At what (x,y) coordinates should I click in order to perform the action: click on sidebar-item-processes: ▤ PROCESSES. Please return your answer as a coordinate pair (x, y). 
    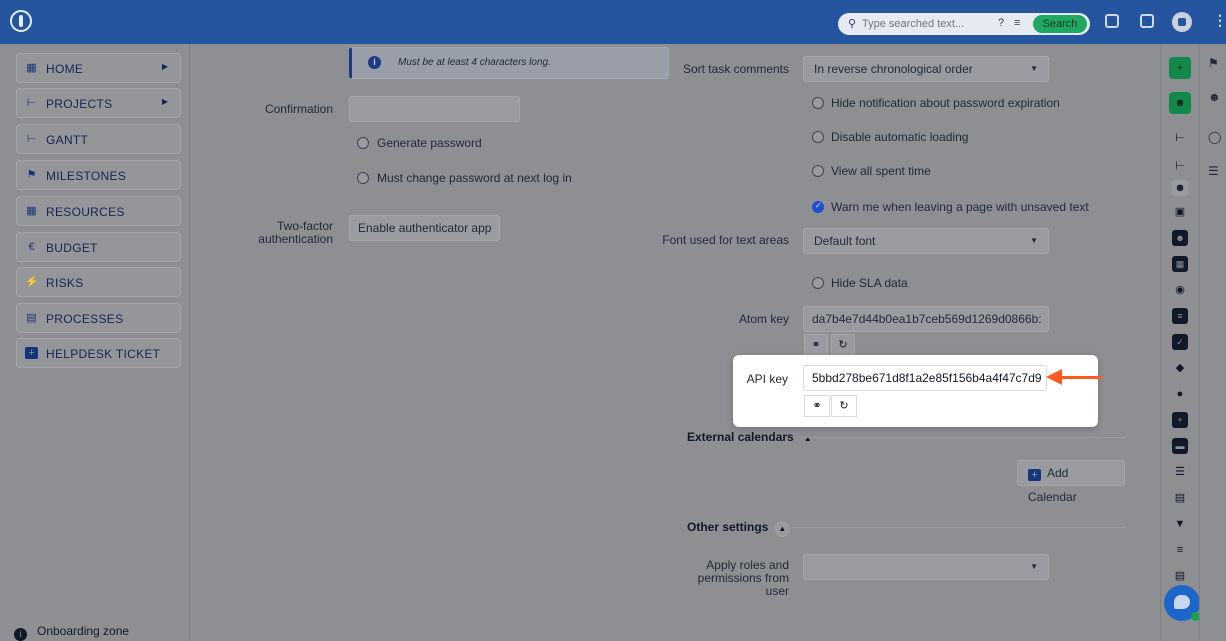
    Looking at the image, I should click on (98, 318).